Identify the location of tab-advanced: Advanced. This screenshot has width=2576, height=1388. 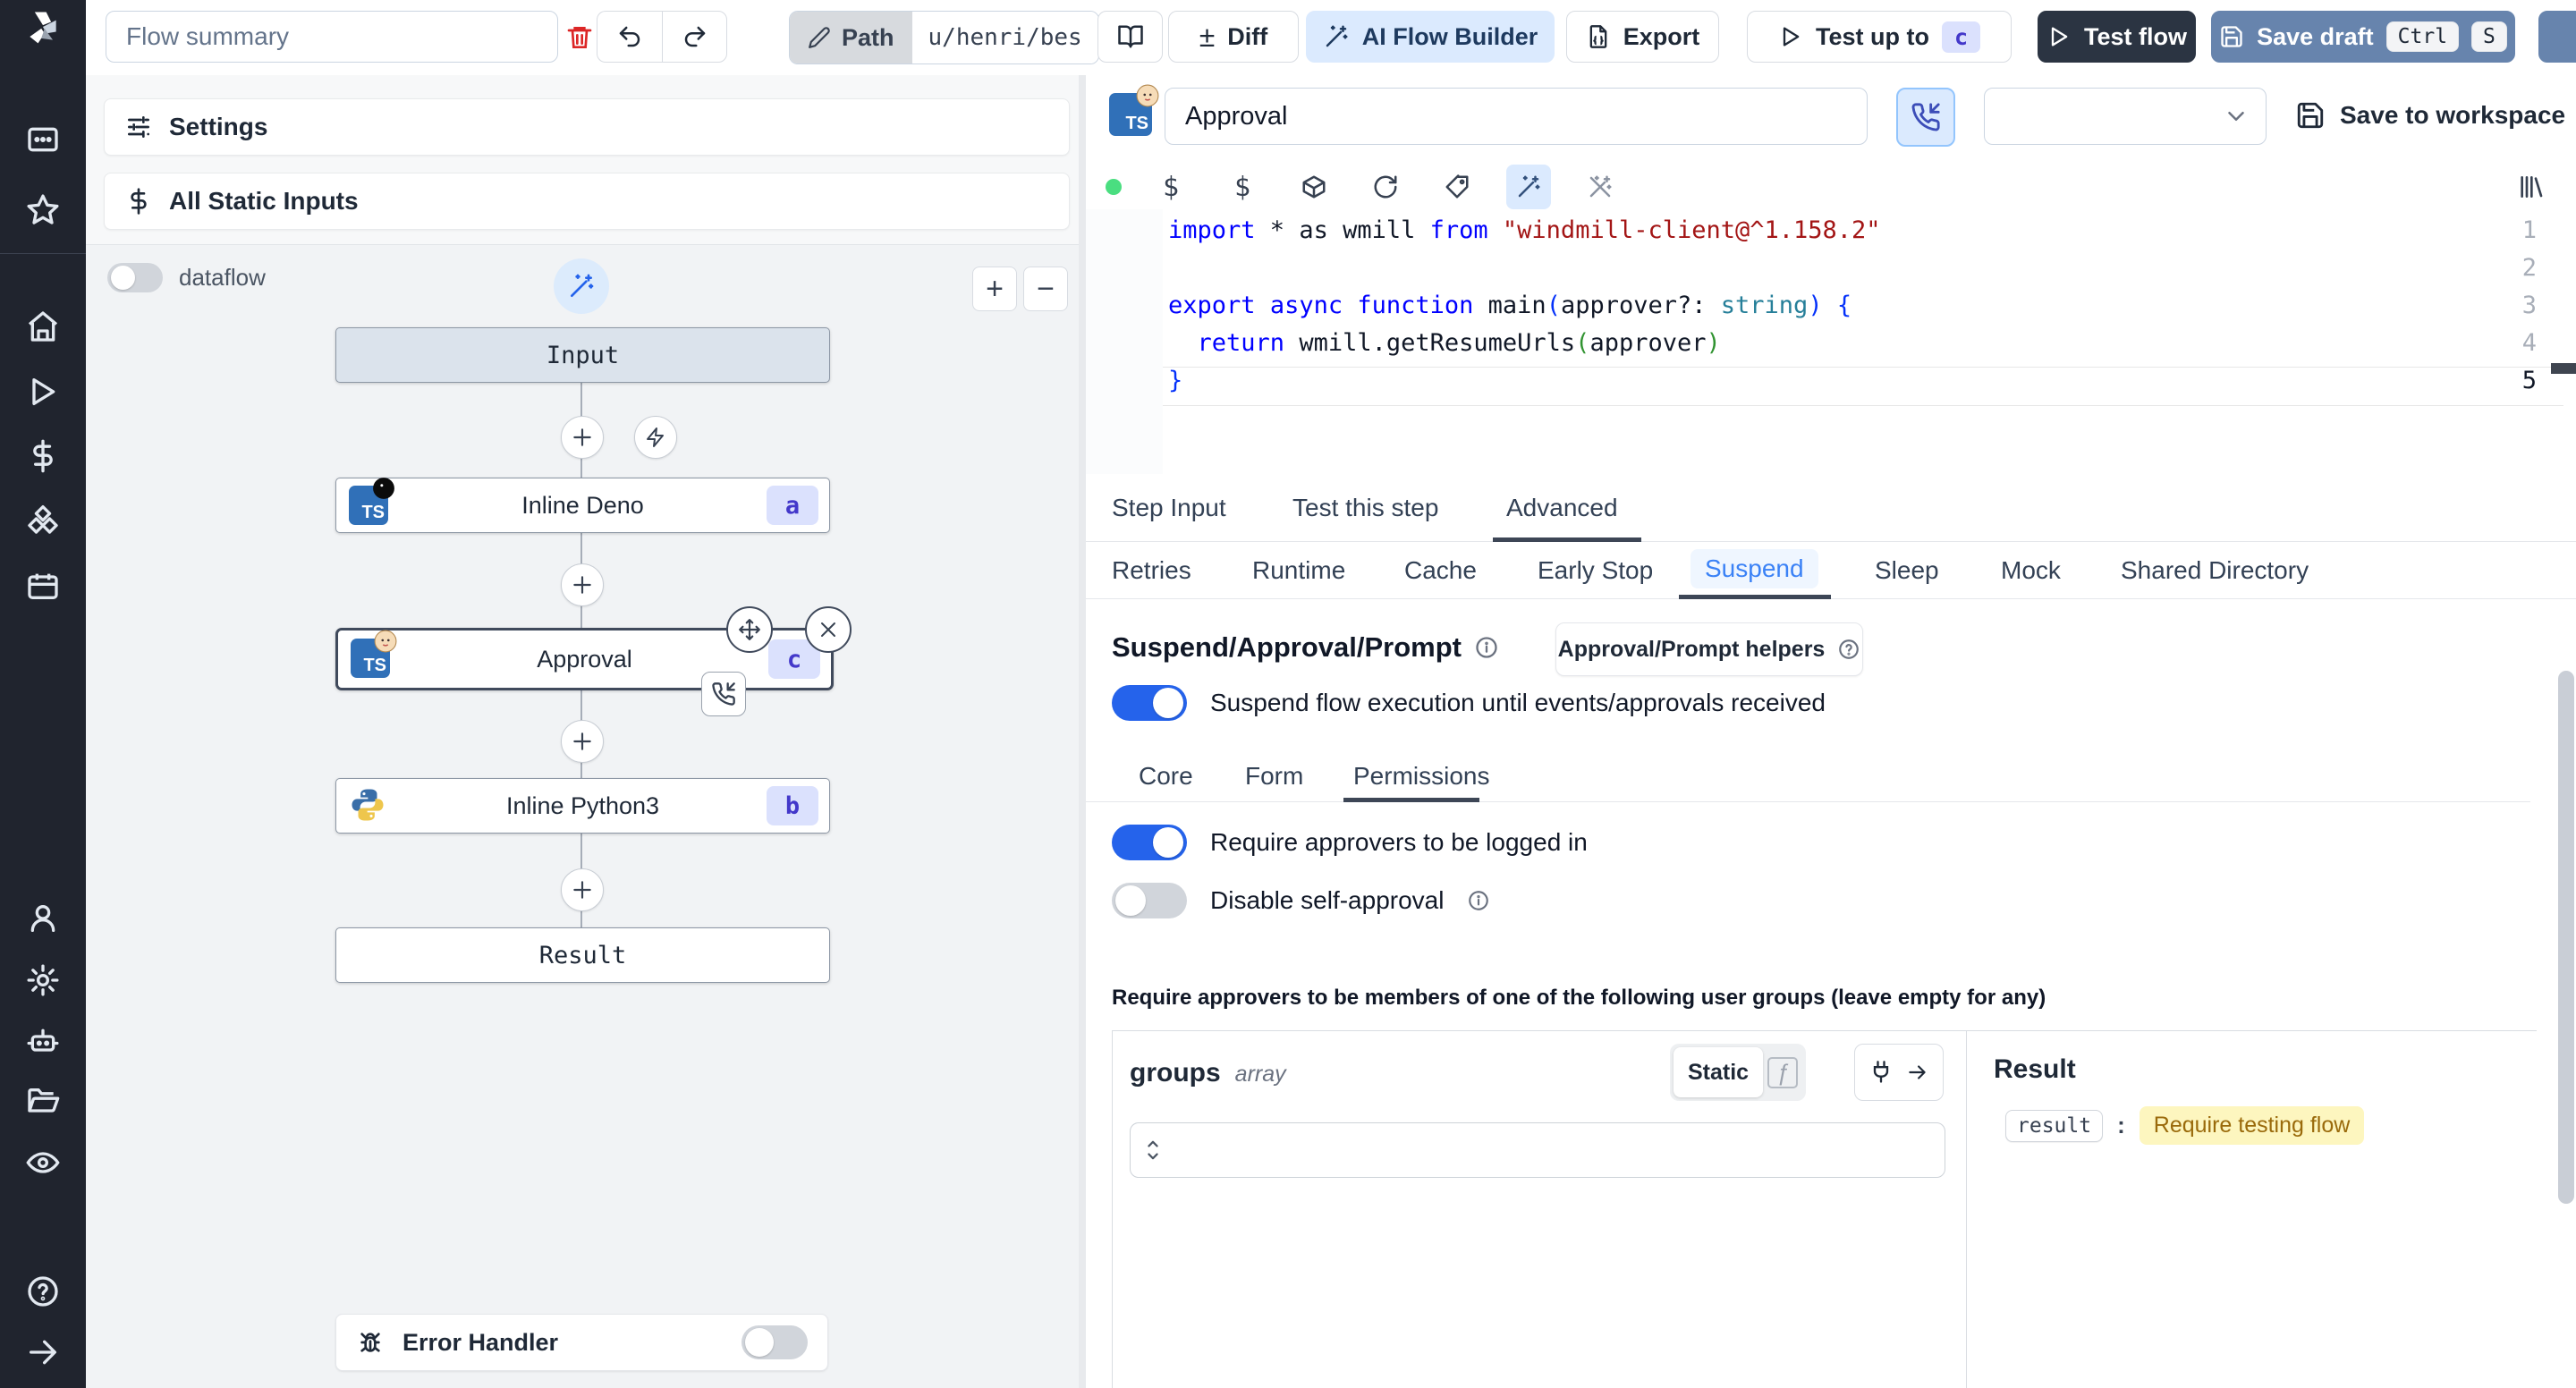
(1562, 508).